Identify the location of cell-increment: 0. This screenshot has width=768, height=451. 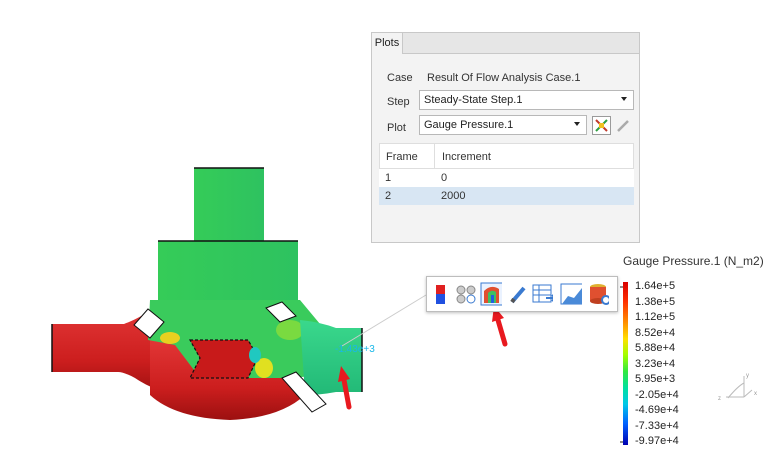
(444, 178).